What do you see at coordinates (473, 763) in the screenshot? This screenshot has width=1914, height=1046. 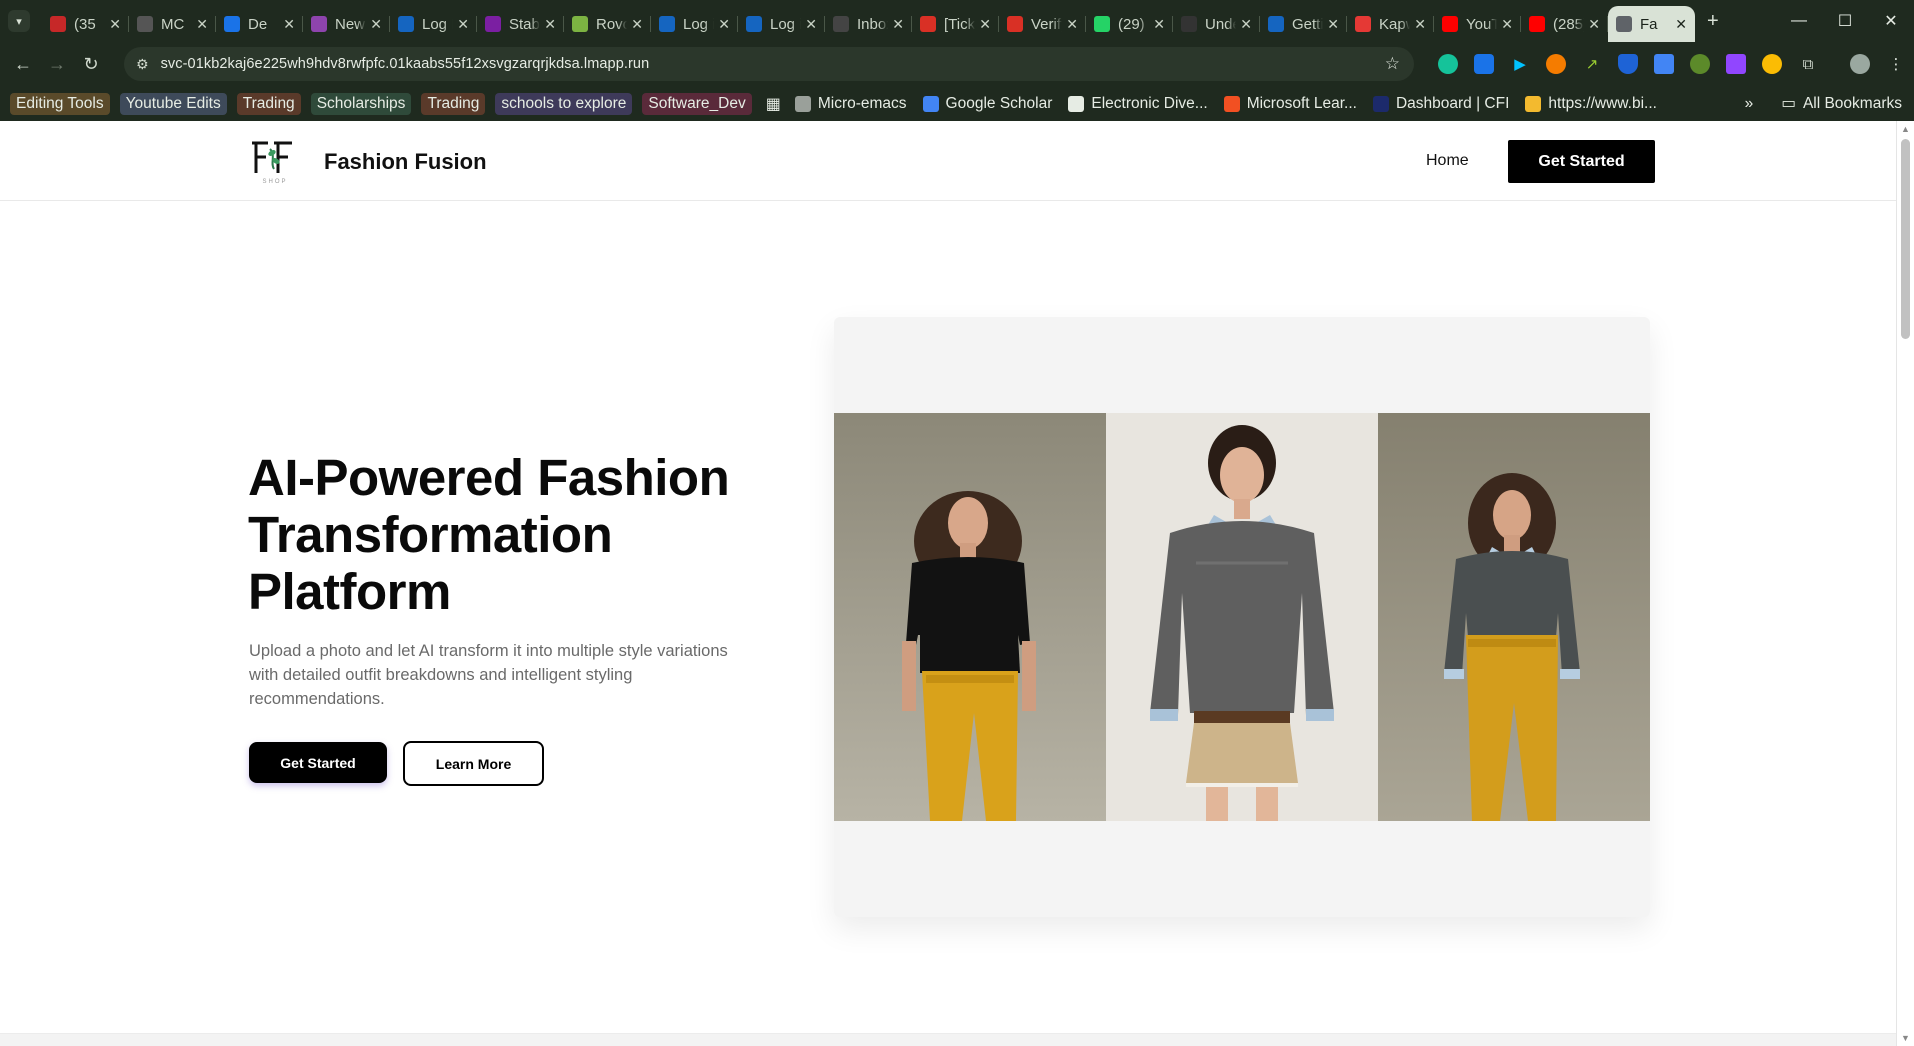 I see `hero-learn-more-button: Learn More` at bounding box center [473, 763].